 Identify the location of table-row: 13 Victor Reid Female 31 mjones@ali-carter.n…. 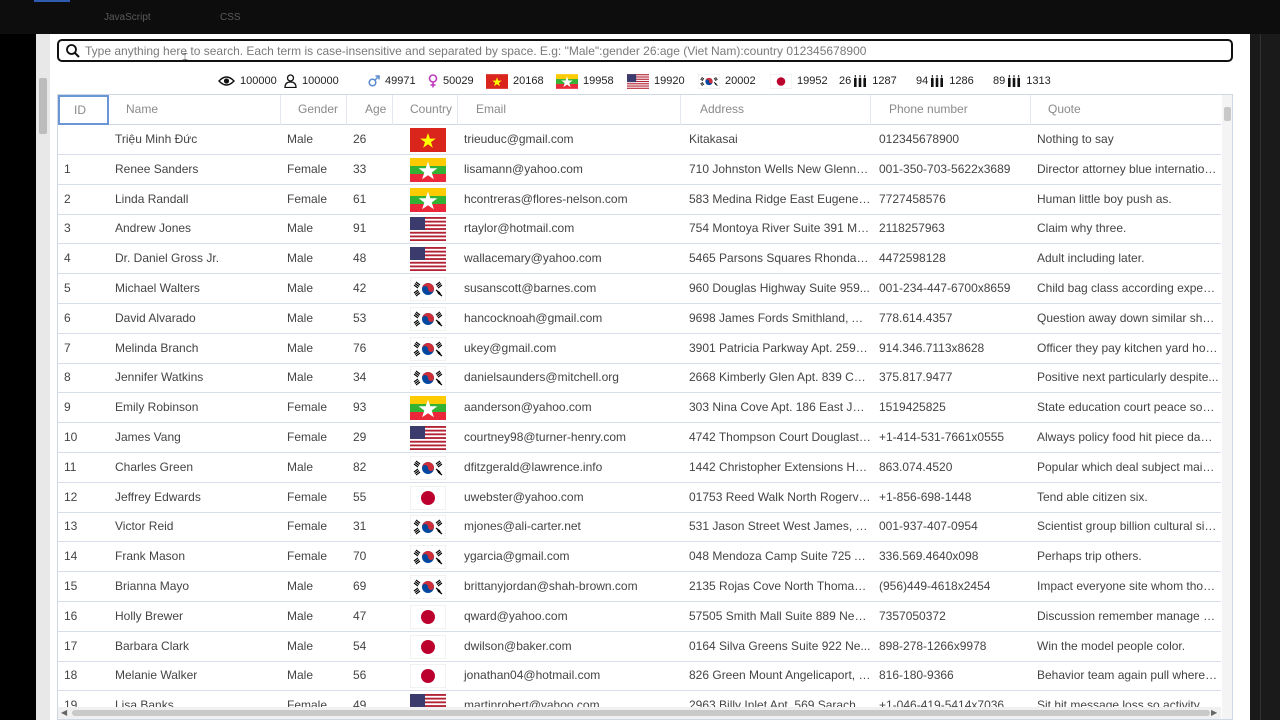
(639, 527).